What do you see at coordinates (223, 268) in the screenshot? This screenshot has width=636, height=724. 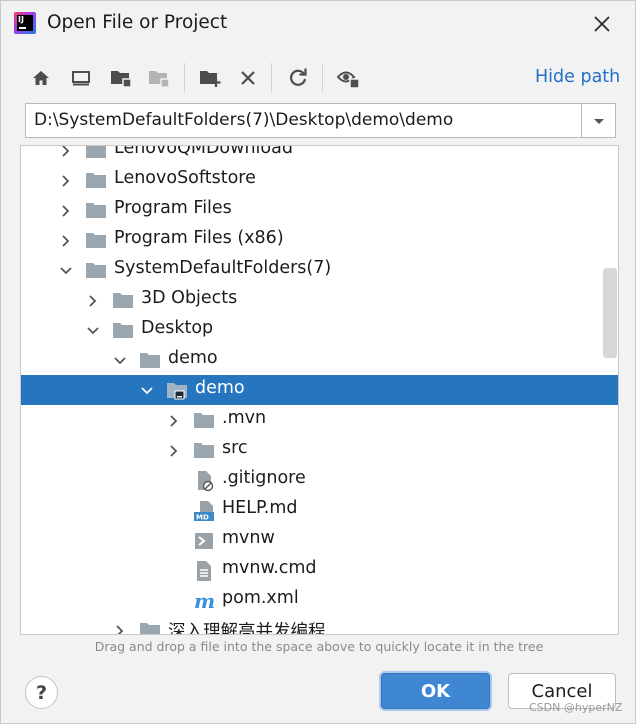 I see `tree-row-label: SystemDefaultFolders(7)` at bounding box center [223, 268].